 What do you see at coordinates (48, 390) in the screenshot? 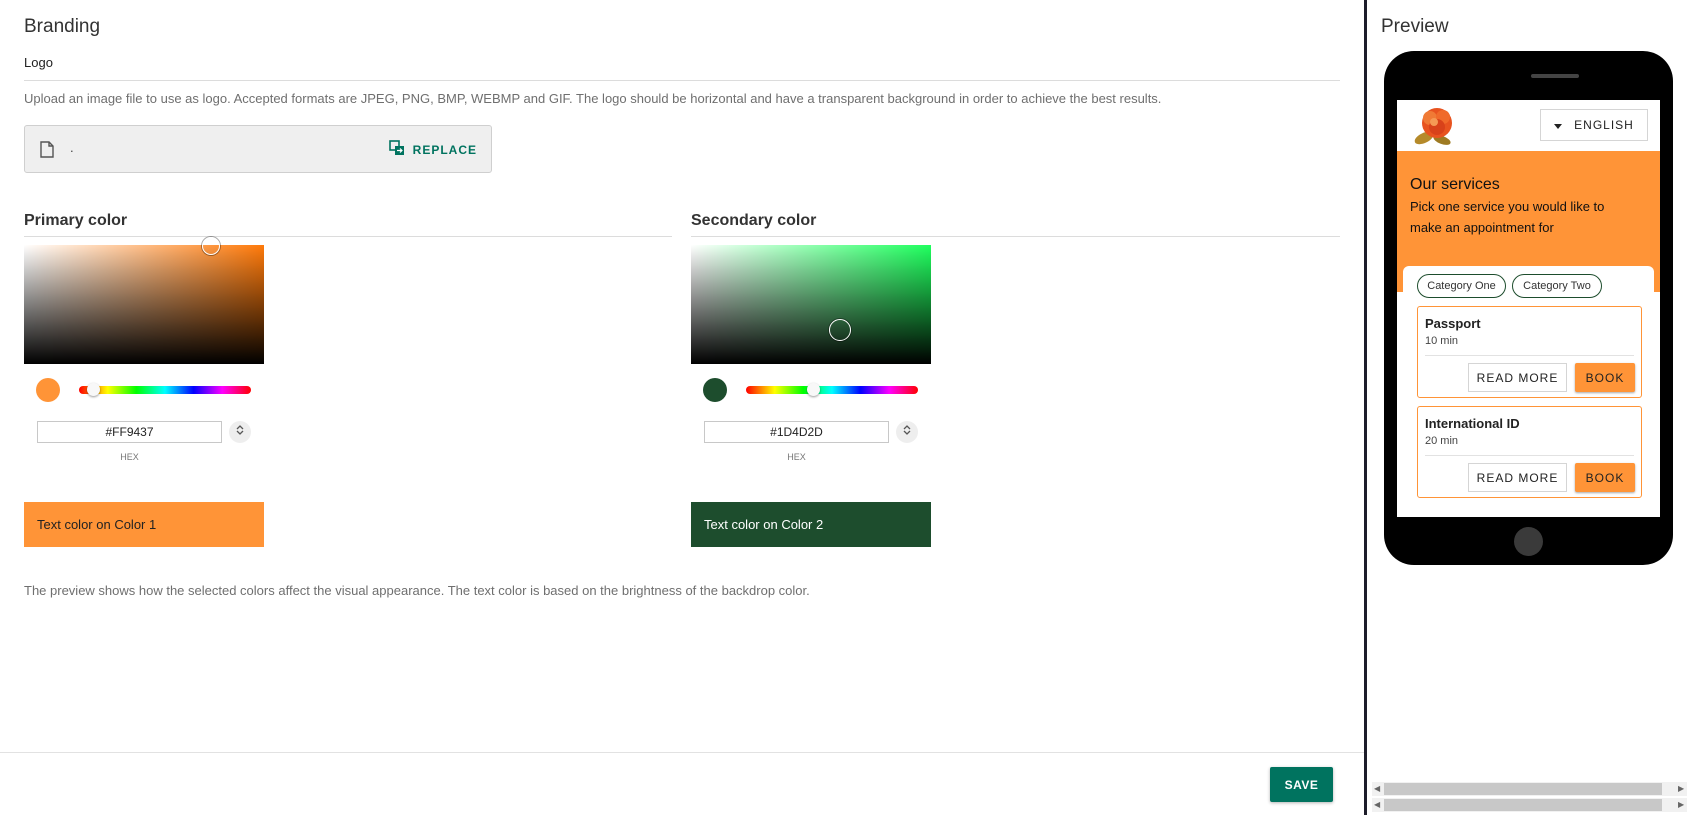
I see `primary-color-swatch` at bounding box center [48, 390].